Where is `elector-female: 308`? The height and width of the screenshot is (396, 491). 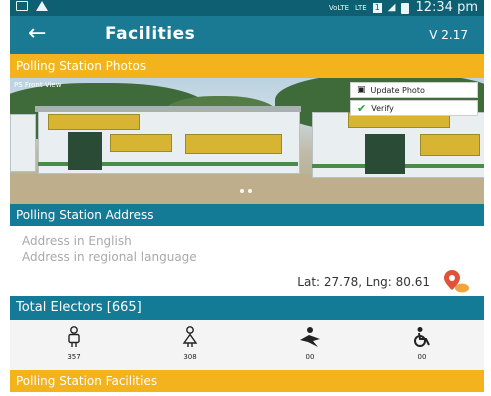
elector-female: 308 is located at coordinates (190, 343).